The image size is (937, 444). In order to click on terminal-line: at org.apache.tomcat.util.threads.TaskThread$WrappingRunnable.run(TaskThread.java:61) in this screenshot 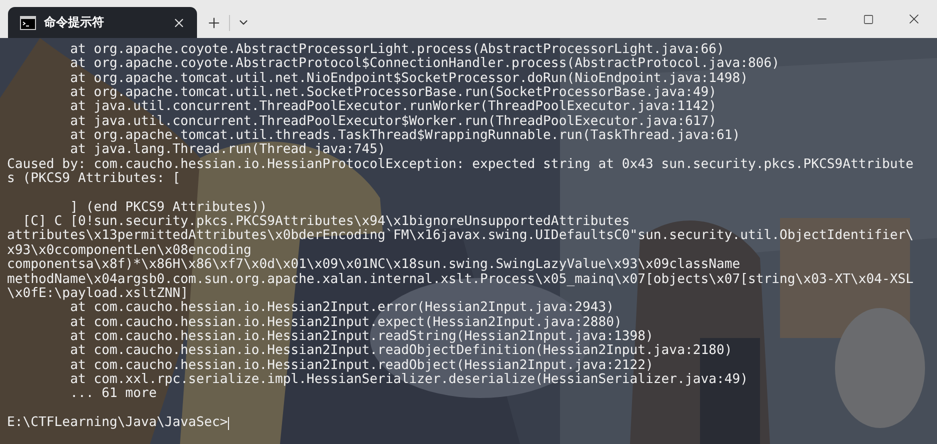, I will do `click(404, 136)`.